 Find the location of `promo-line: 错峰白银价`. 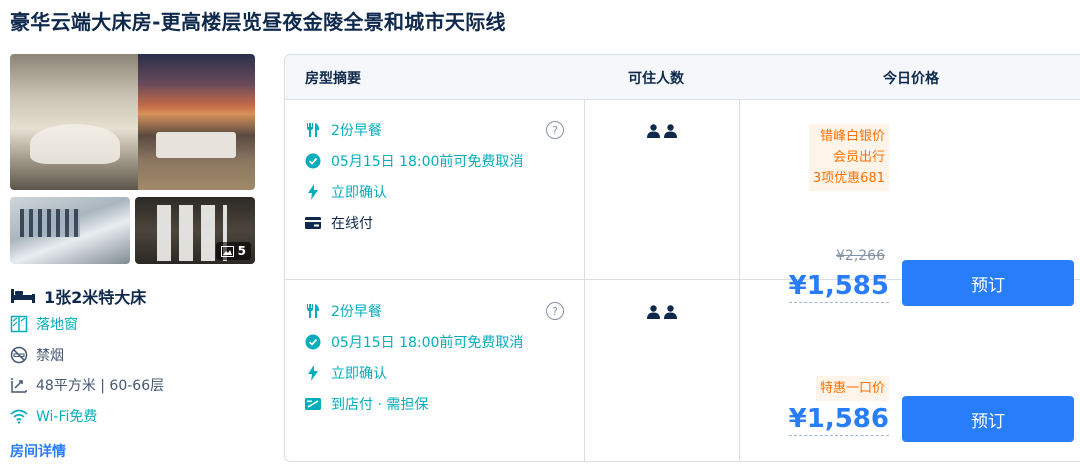

promo-line: 错峰白银价 is located at coordinates (852, 136).